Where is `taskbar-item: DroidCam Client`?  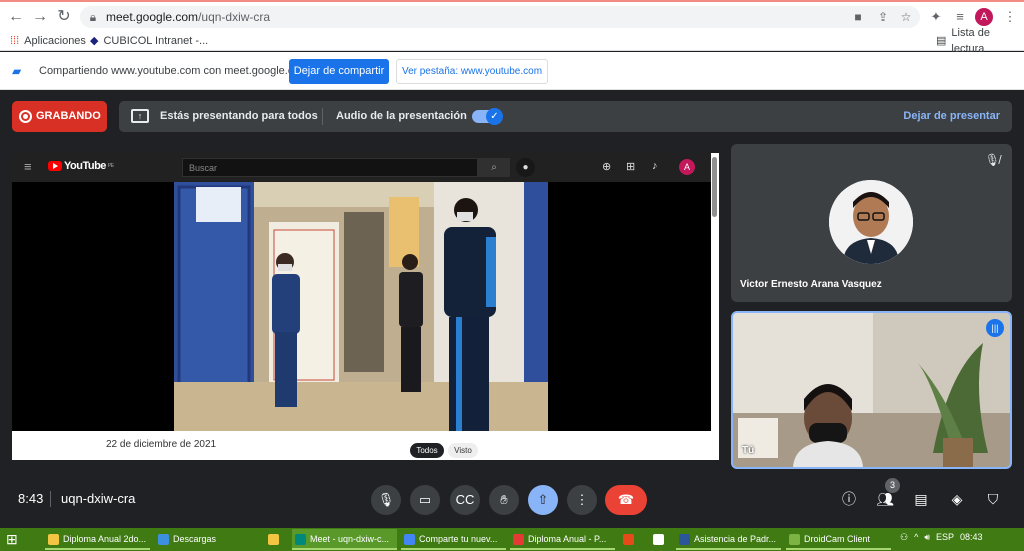
taskbar-item: DroidCam Client is located at coordinates (838, 539).